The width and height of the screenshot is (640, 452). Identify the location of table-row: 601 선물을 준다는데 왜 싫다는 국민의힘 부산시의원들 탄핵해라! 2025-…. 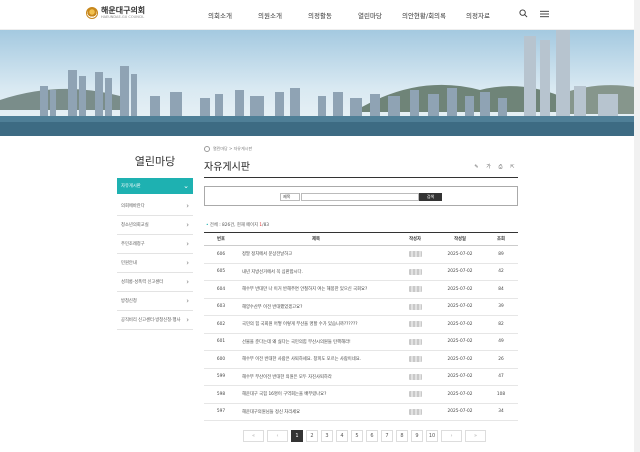
(361, 342).